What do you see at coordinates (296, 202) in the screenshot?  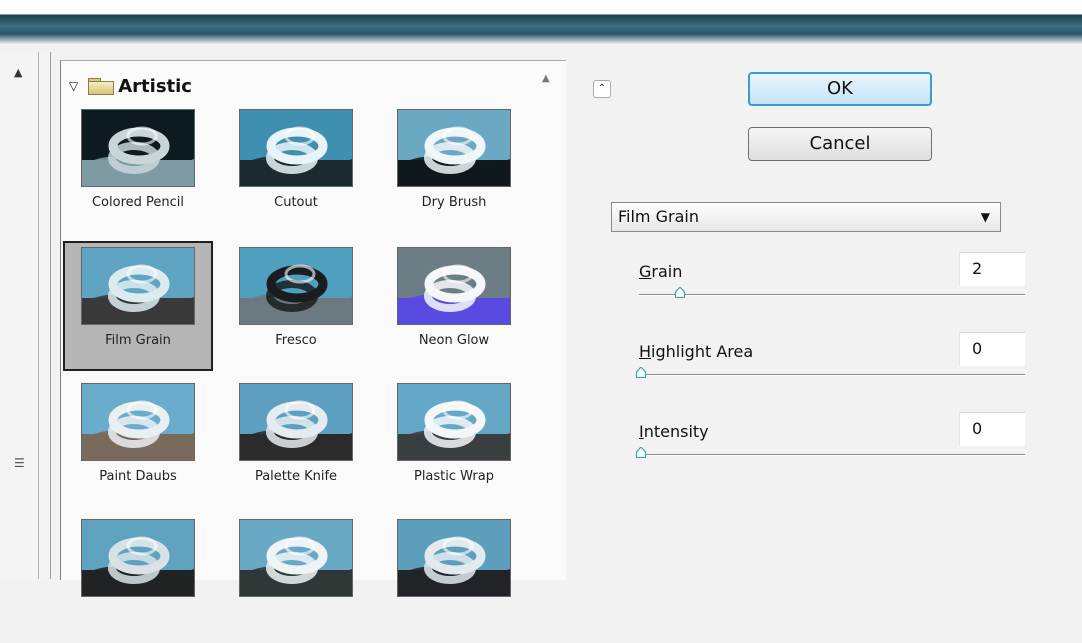 I see `filter-thumbnail-label: Cutout` at bounding box center [296, 202].